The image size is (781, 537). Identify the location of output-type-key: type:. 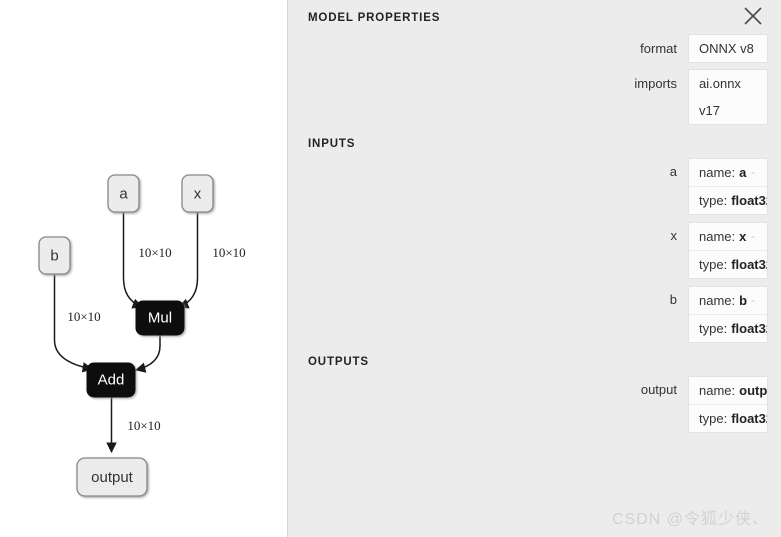
(713, 418).